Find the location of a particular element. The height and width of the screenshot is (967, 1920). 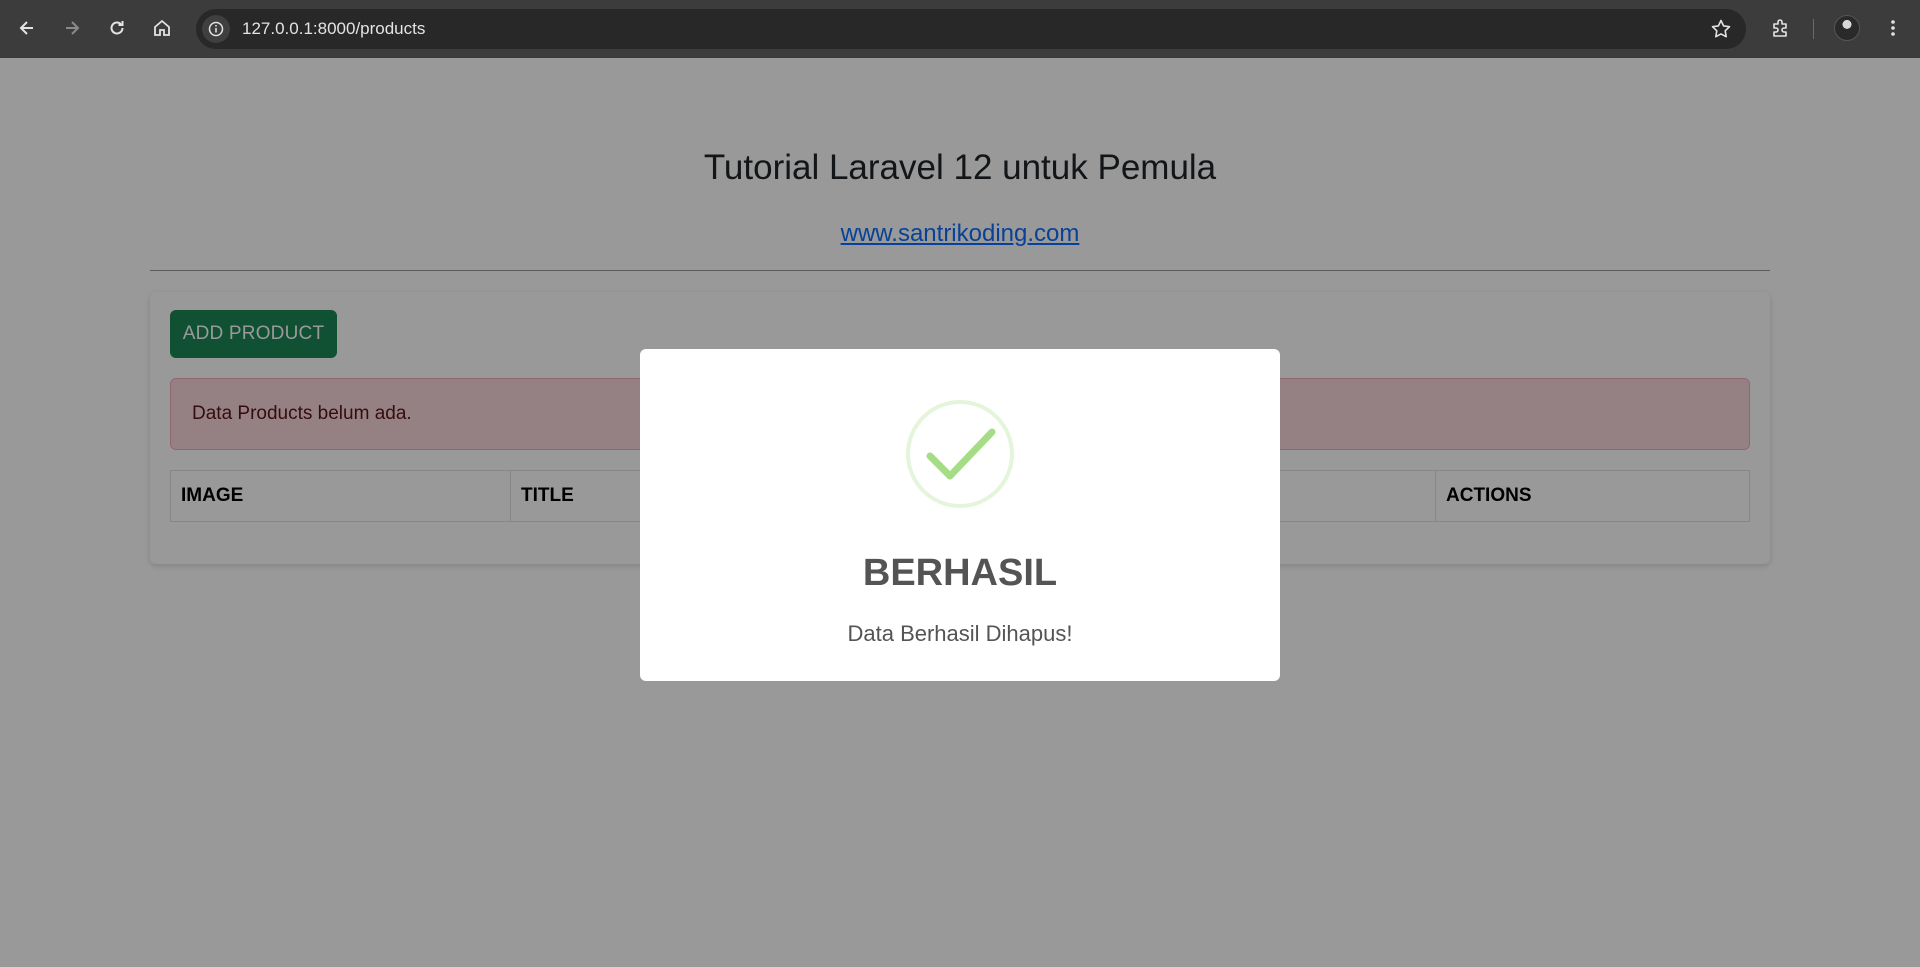

extensions-button is located at coordinates (1781, 28).